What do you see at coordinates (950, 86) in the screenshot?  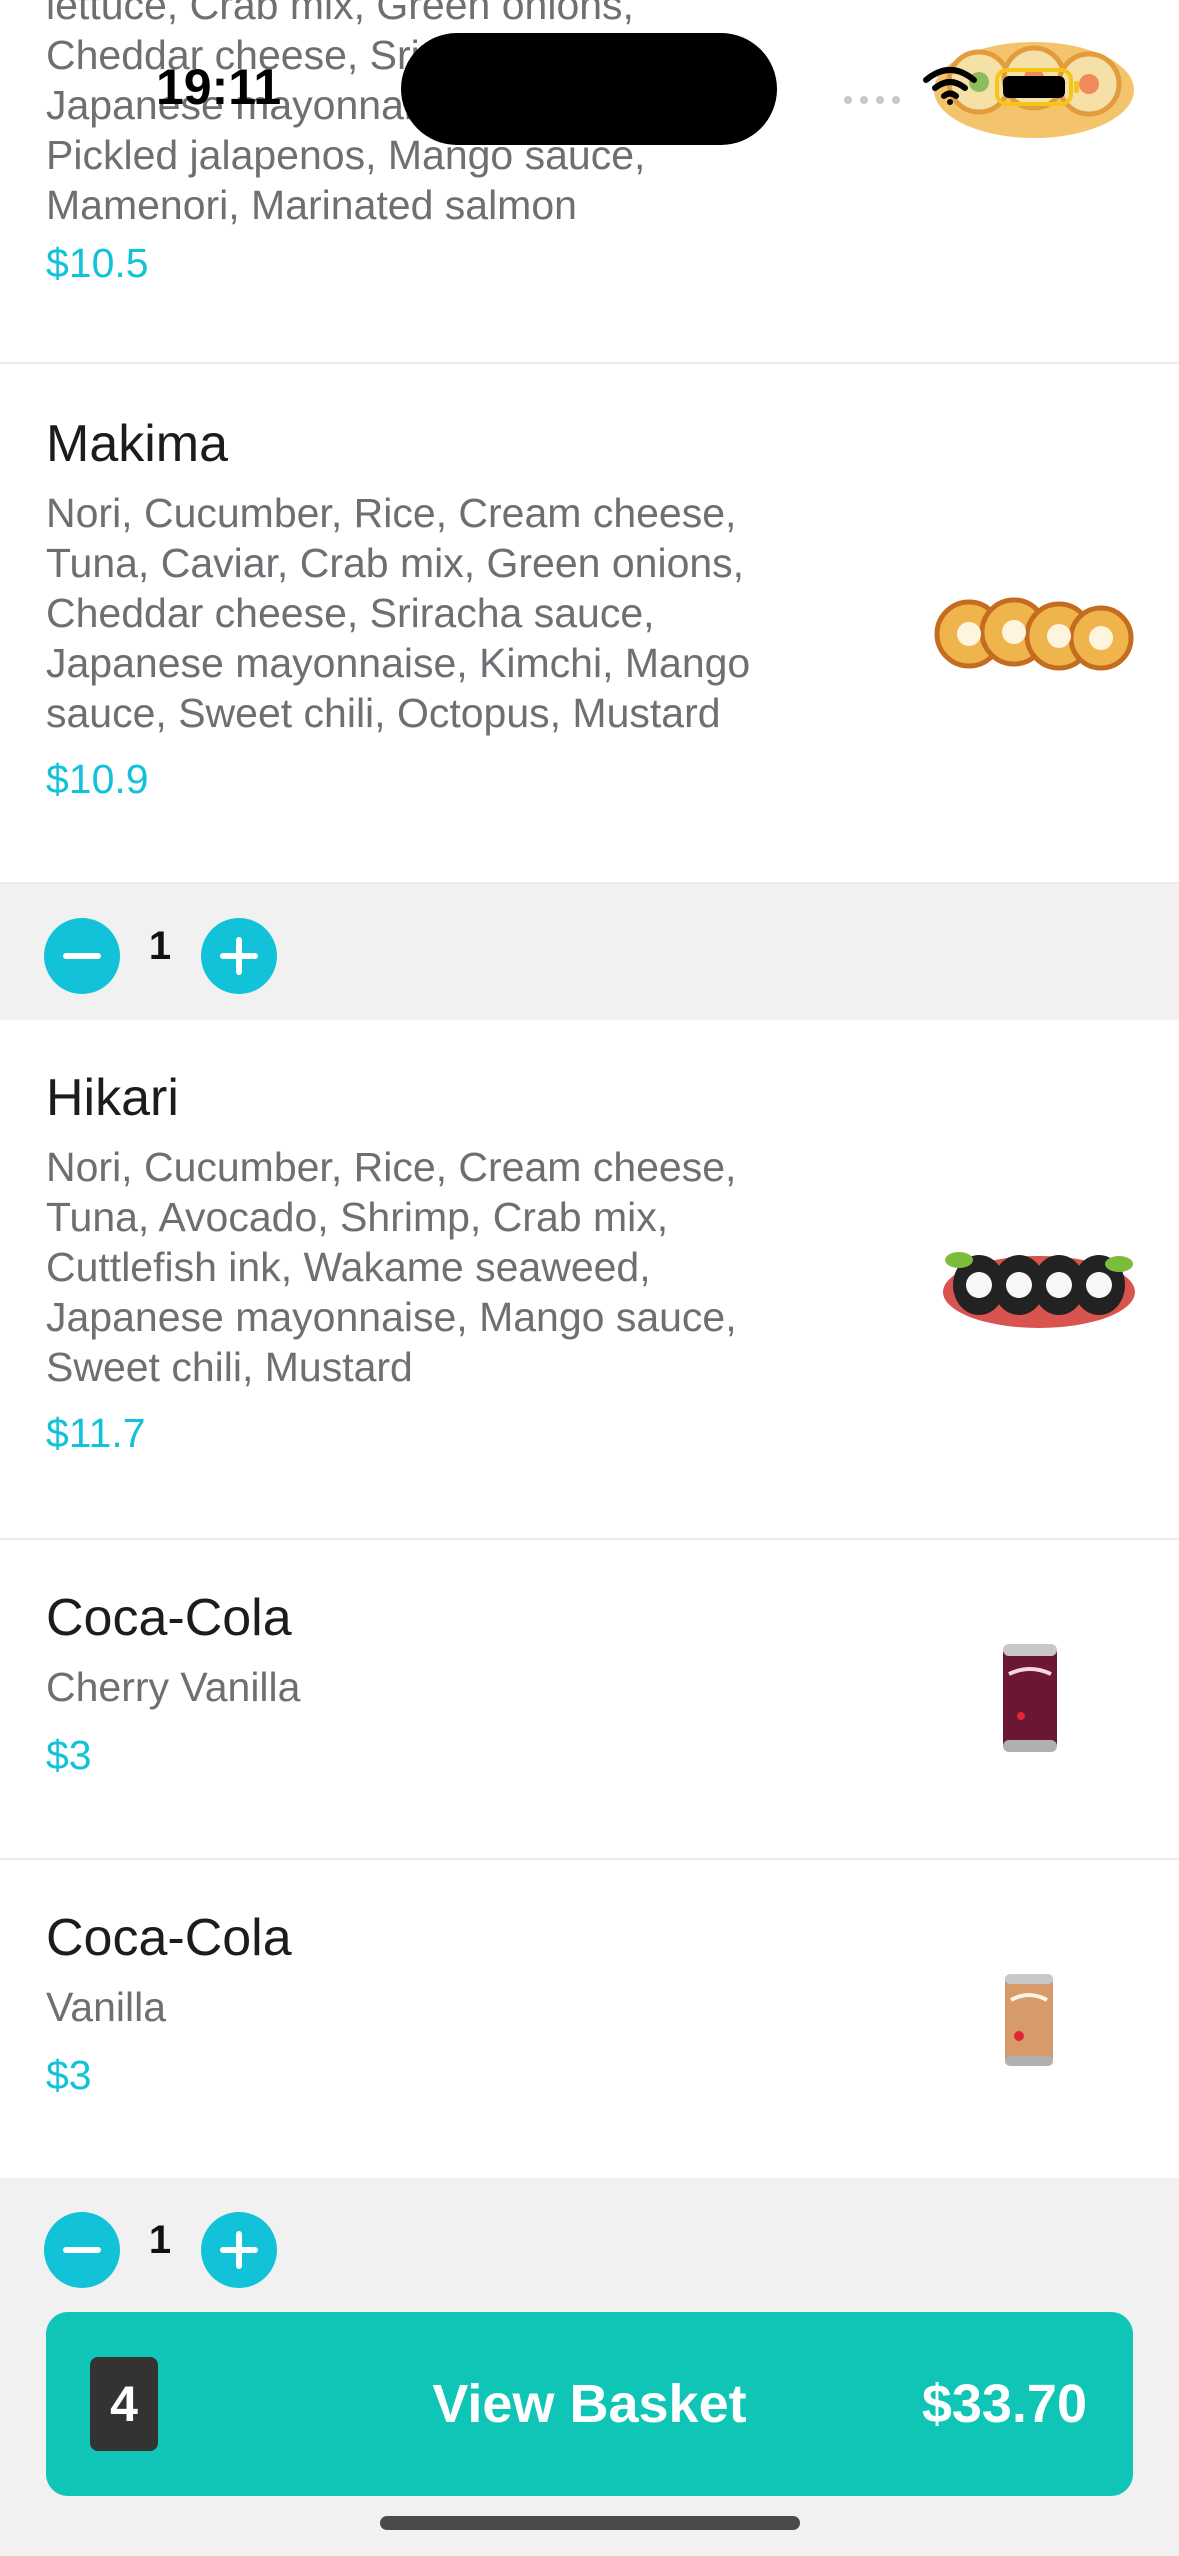 I see `wifi-icon` at bounding box center [950, 86].